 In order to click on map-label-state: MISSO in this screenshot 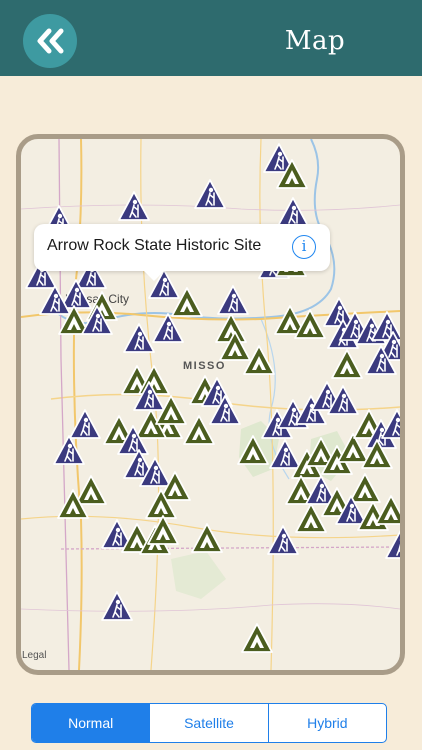, I will do `click(204, 366)`.